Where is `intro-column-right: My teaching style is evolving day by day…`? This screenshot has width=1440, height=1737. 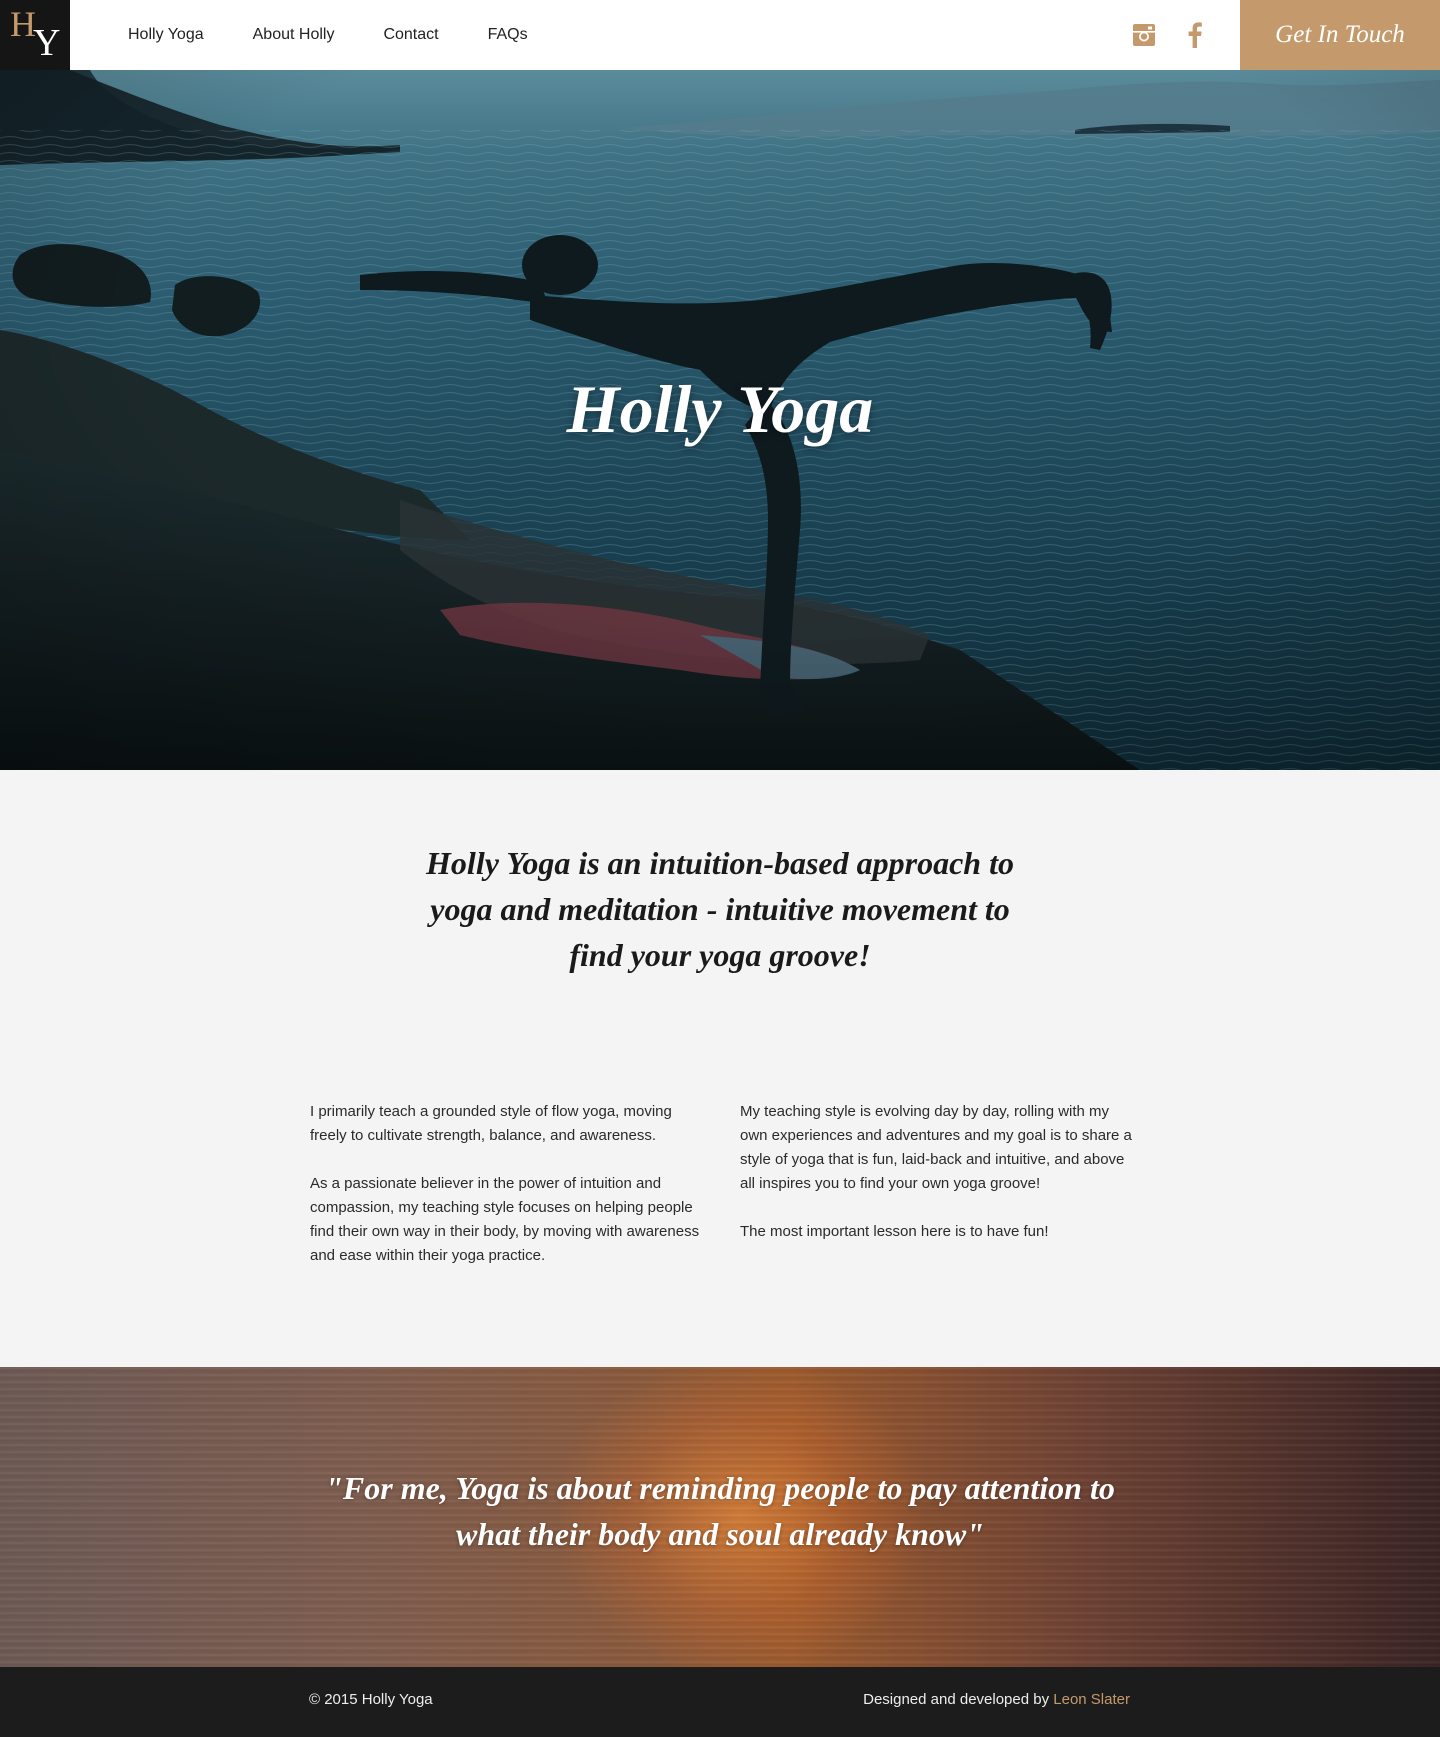 intro-column-right: My teaching style is evolving day by day… is located at coordinates (937, 1172).